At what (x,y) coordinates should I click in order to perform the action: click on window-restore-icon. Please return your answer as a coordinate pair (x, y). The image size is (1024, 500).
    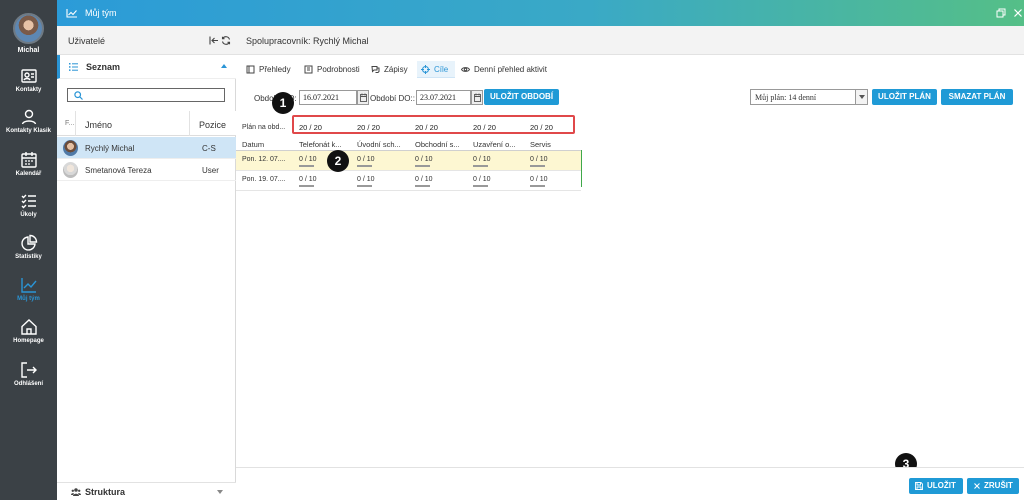
    Looking at the image, I should click on (1001, 13).